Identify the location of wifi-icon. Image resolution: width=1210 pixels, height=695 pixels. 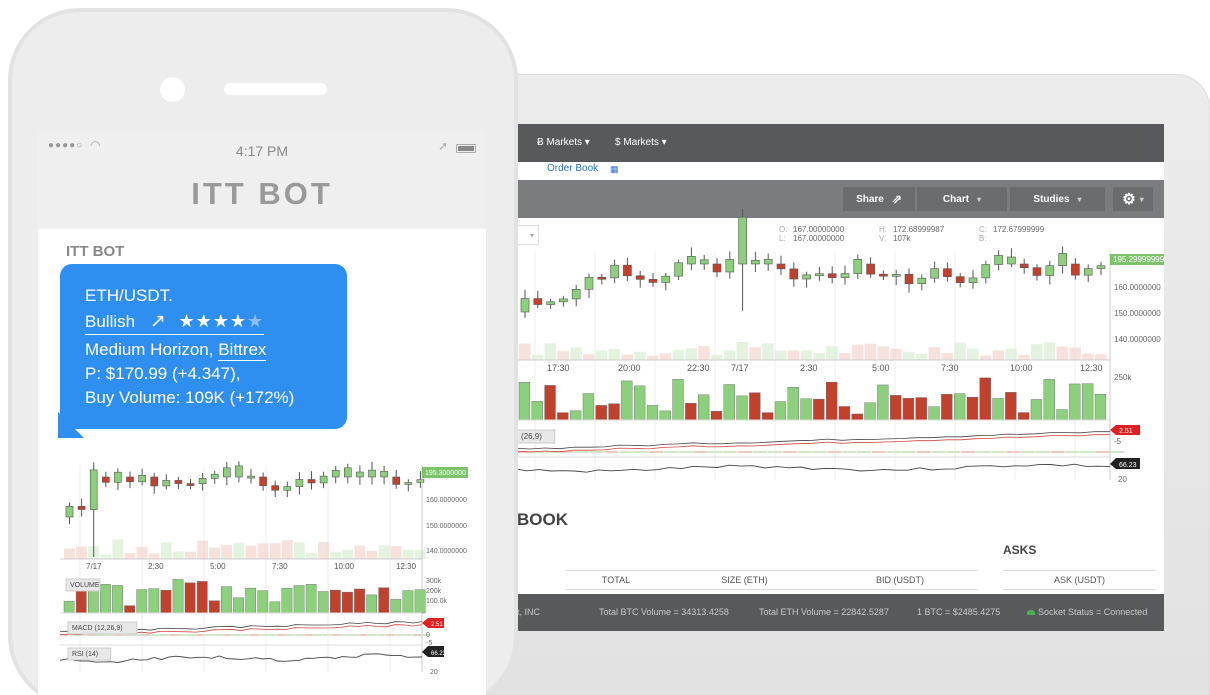
(1031, 612).